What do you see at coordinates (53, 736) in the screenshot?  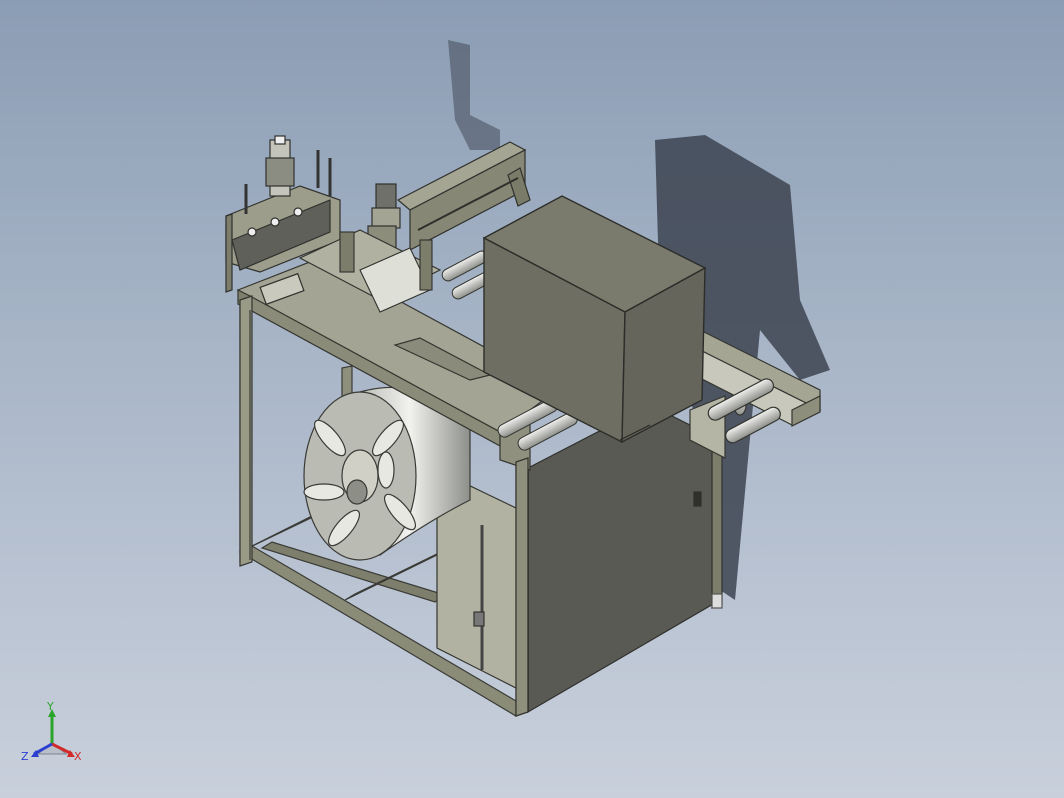 I see `orientation-triad: Y X Z` at bounding box center [53, 736].